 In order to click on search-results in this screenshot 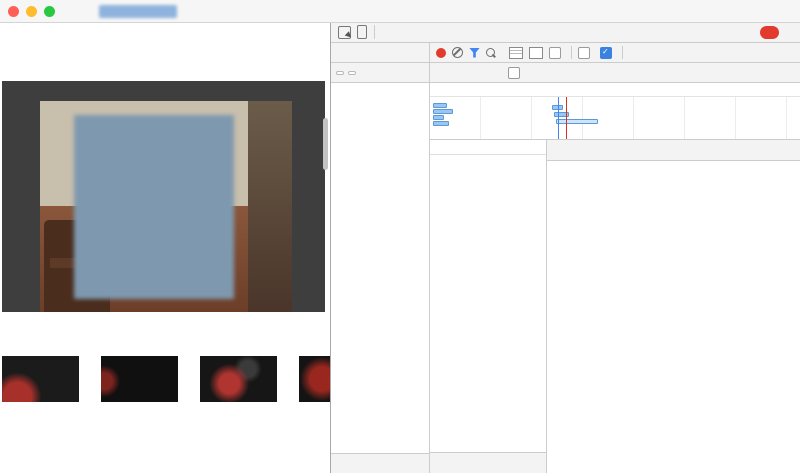, I will do `click(380, 268)`.